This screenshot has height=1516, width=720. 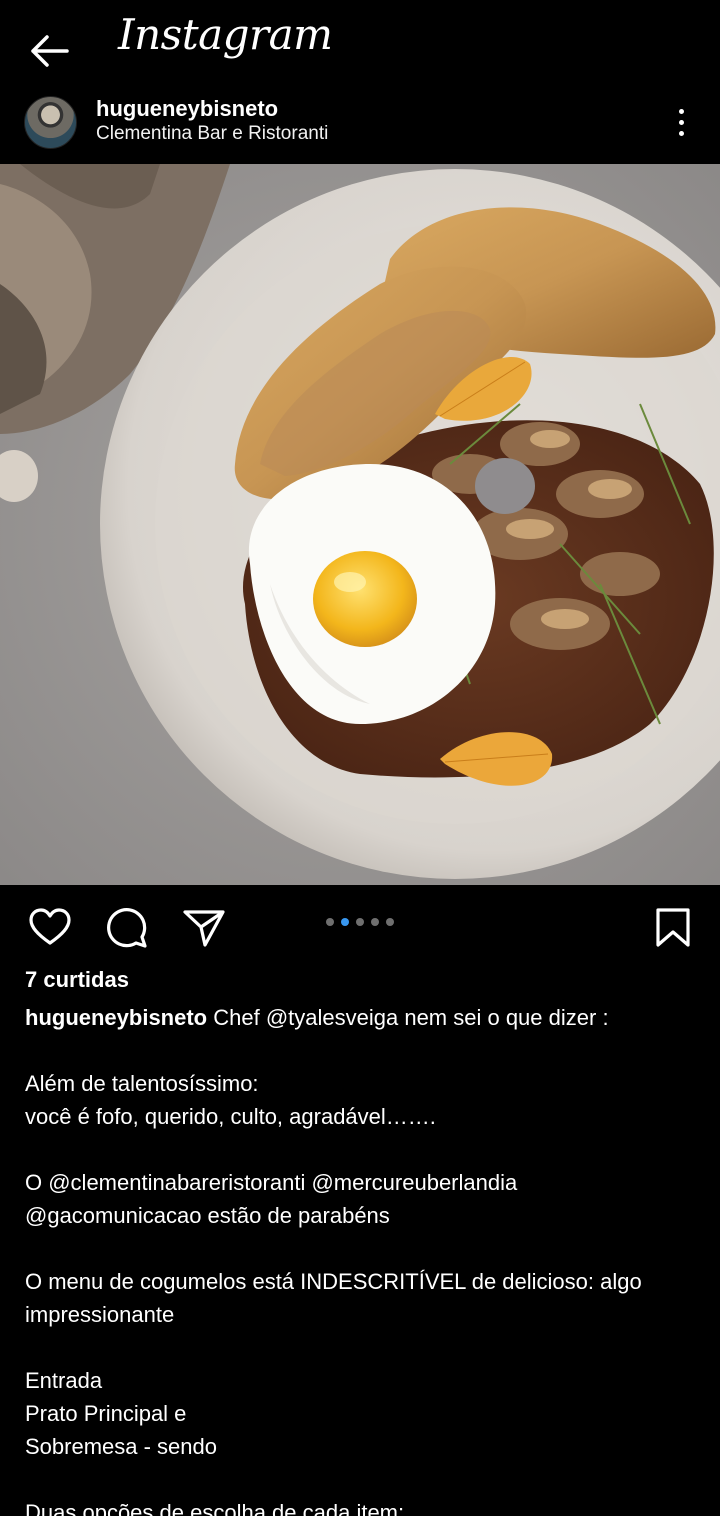 What do you see at coordinates (77, 980) in the screenshot?
I see `likes-count: 7 curtidas` at bounding box center [77, 980].